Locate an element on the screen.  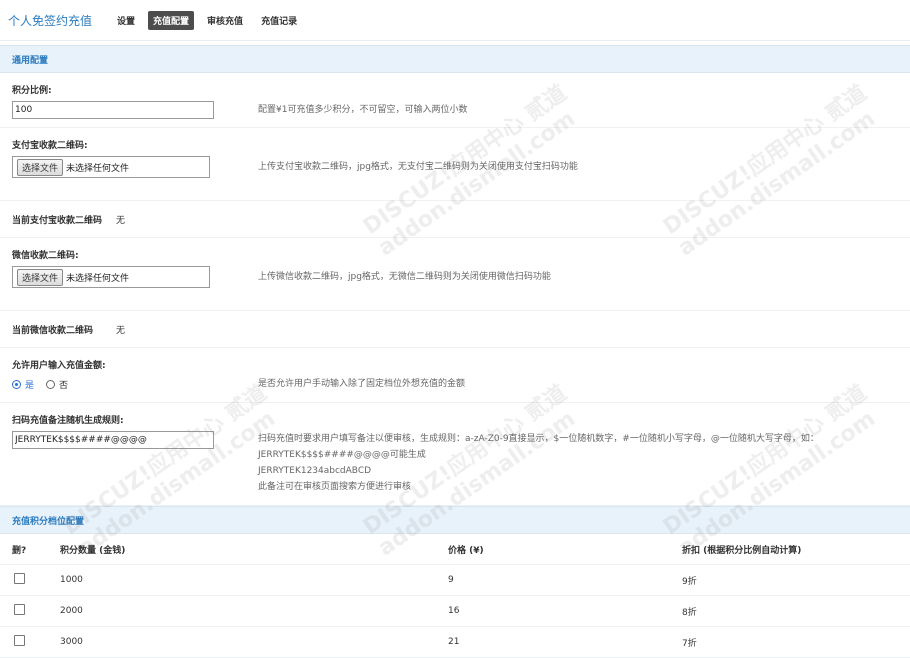
ratio-input is located at coordinates (113, 110).